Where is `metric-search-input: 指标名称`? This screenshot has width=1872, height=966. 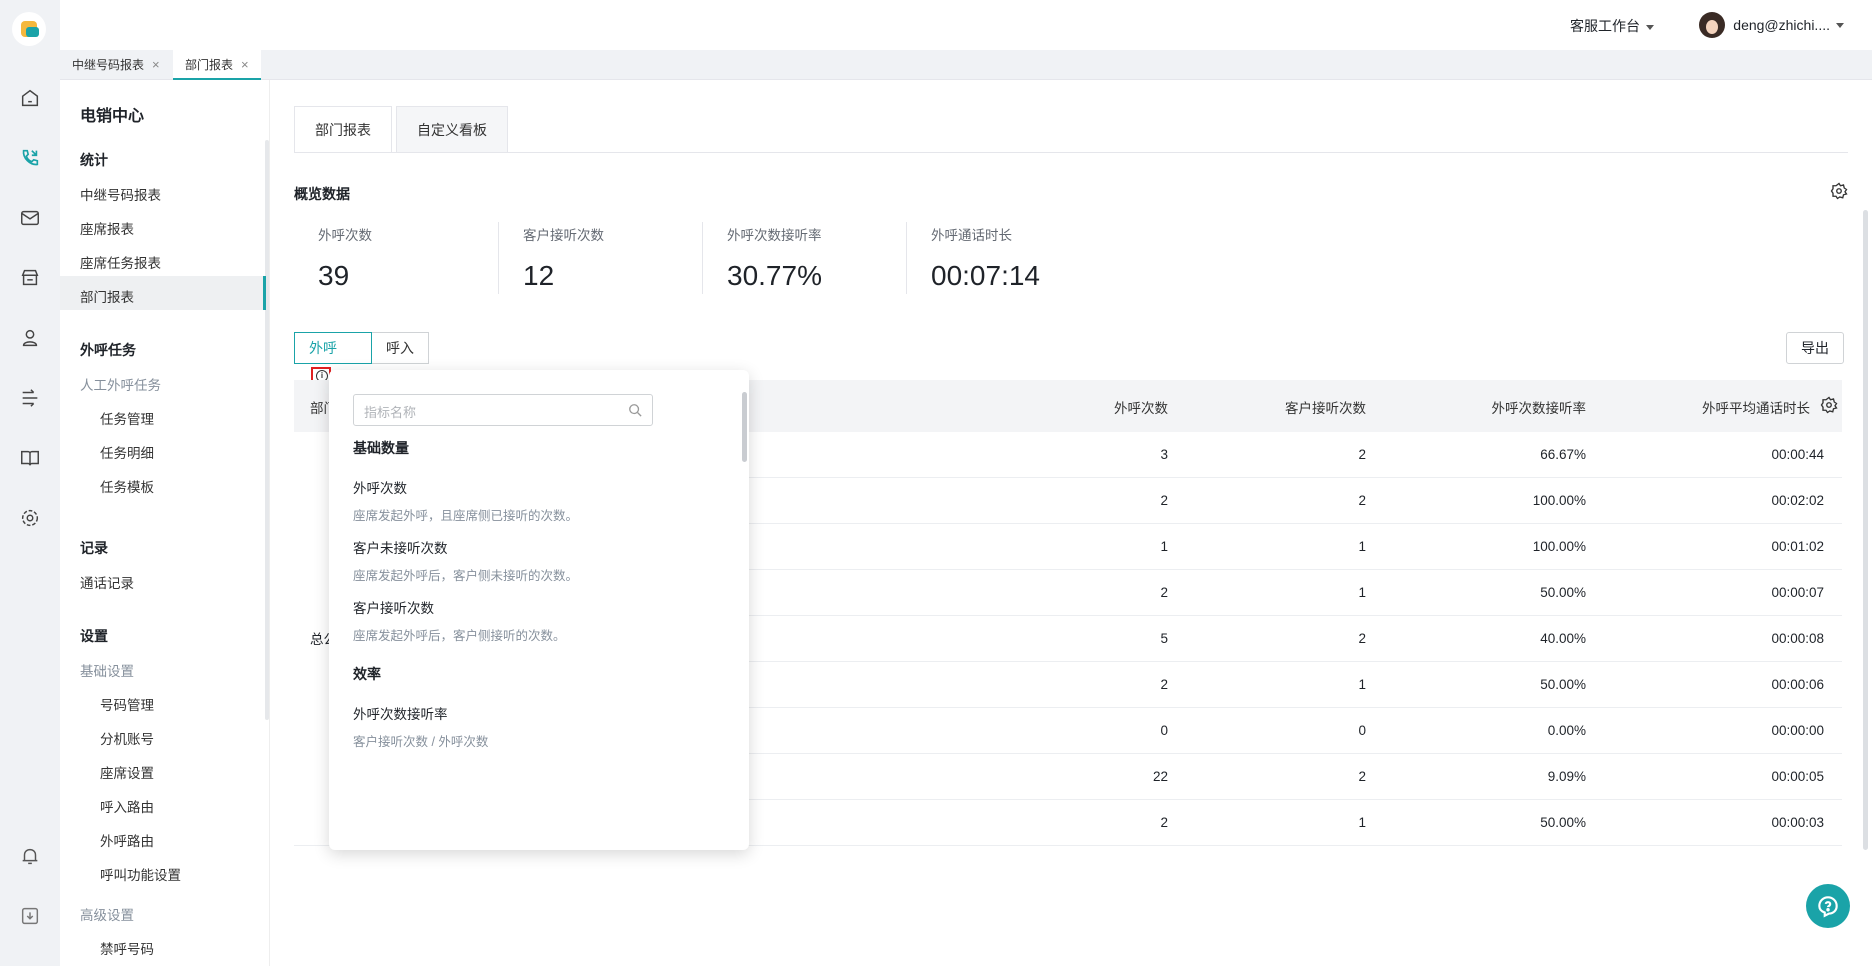
metric-search-input: 指标名称 is located at coordinates (503, 410).